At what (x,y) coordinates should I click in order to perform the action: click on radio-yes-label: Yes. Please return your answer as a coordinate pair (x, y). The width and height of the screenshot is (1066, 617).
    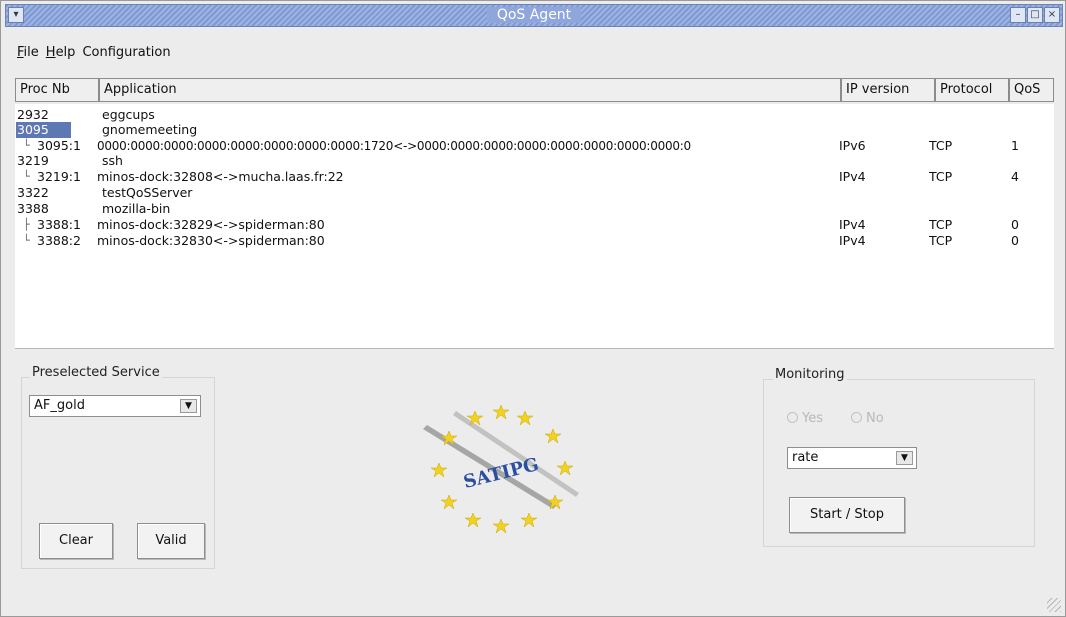
    Looking at the image, I should click on (812, 418).